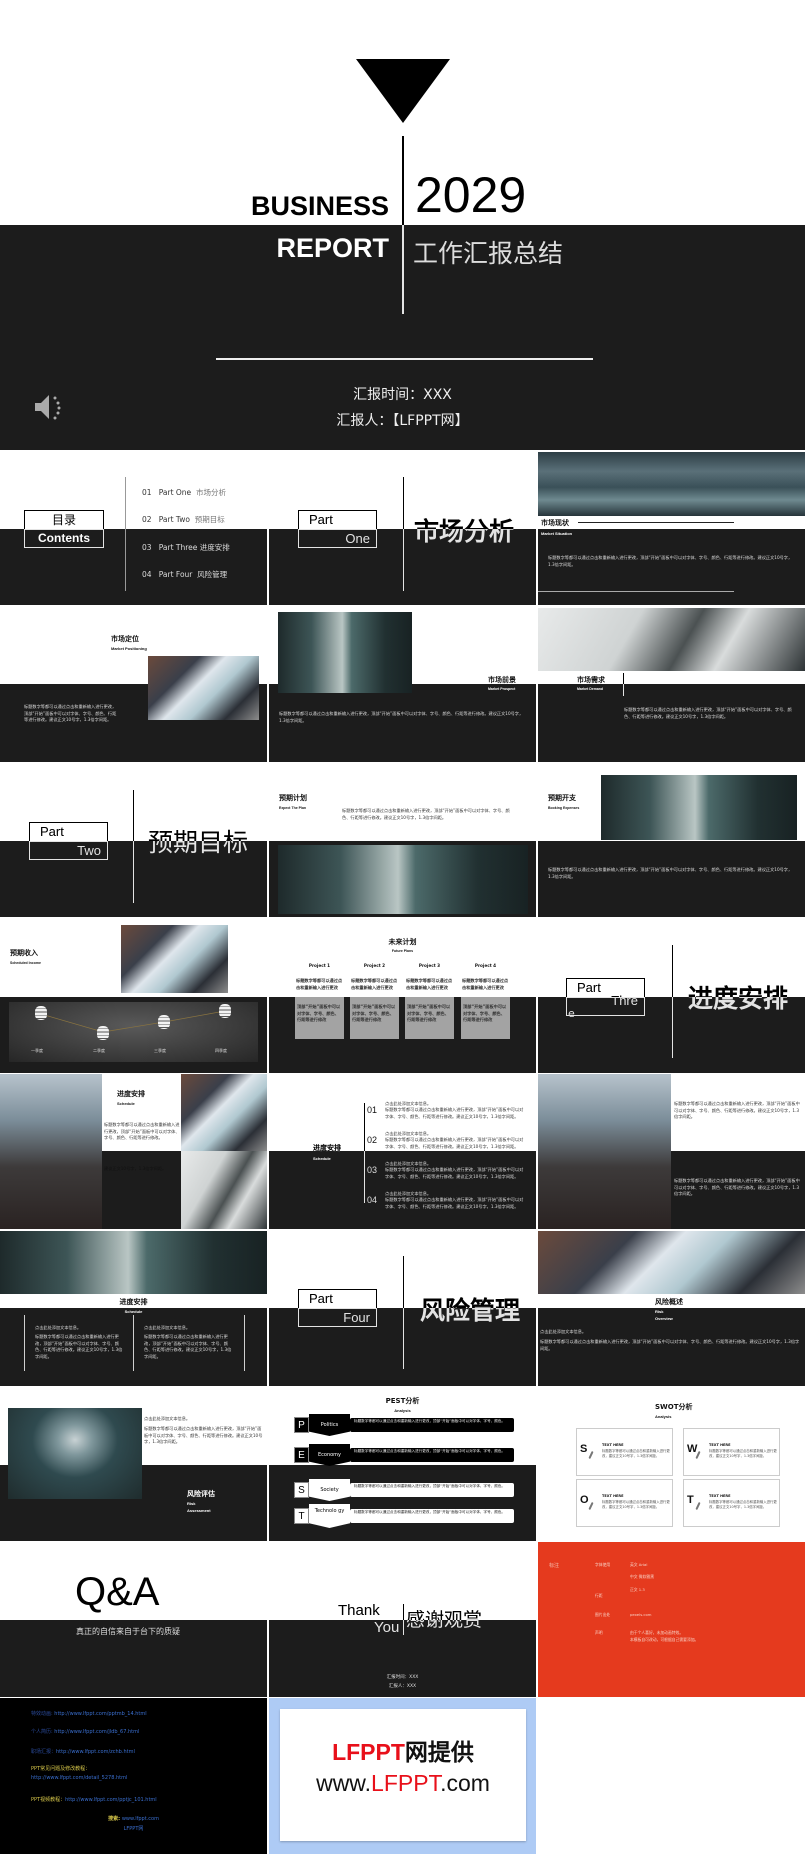  Describe the element at coordinates (111, 1800) in the screenshot. I see `video-link: http://www.lfppt.com/pptjc_101.html` at that location.